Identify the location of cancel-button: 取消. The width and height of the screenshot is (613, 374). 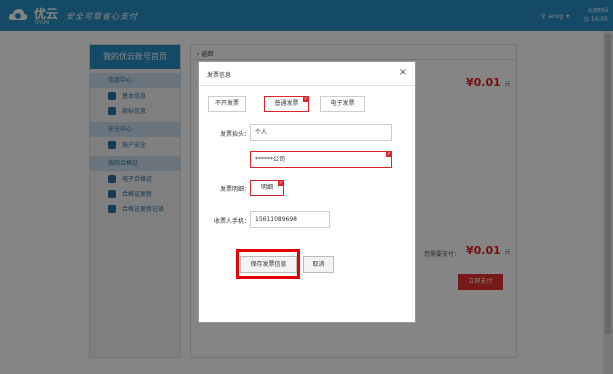
(318, 264).